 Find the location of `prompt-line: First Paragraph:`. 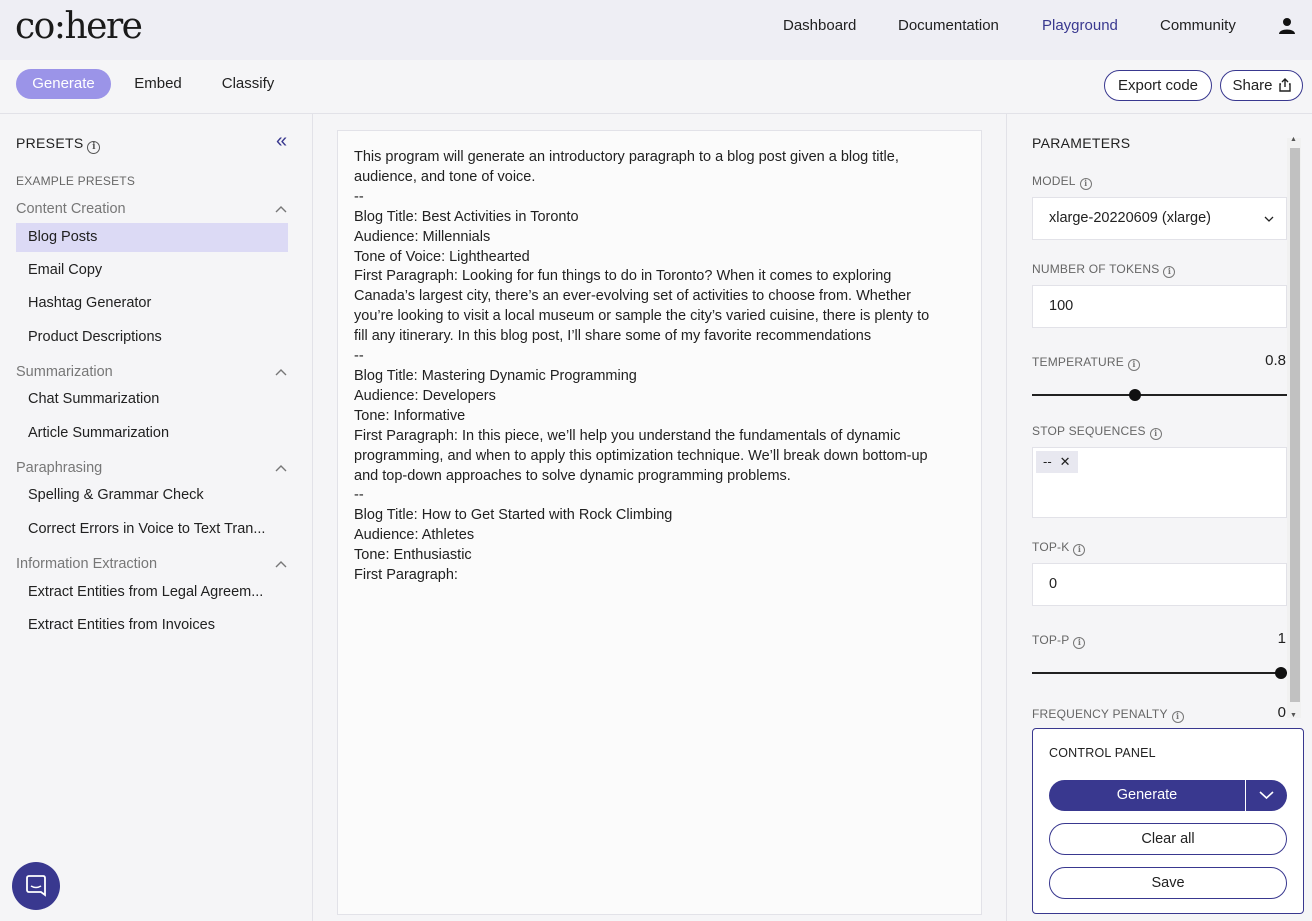

prompt-line: First Paragraph: is located at coordinates (406, 575).